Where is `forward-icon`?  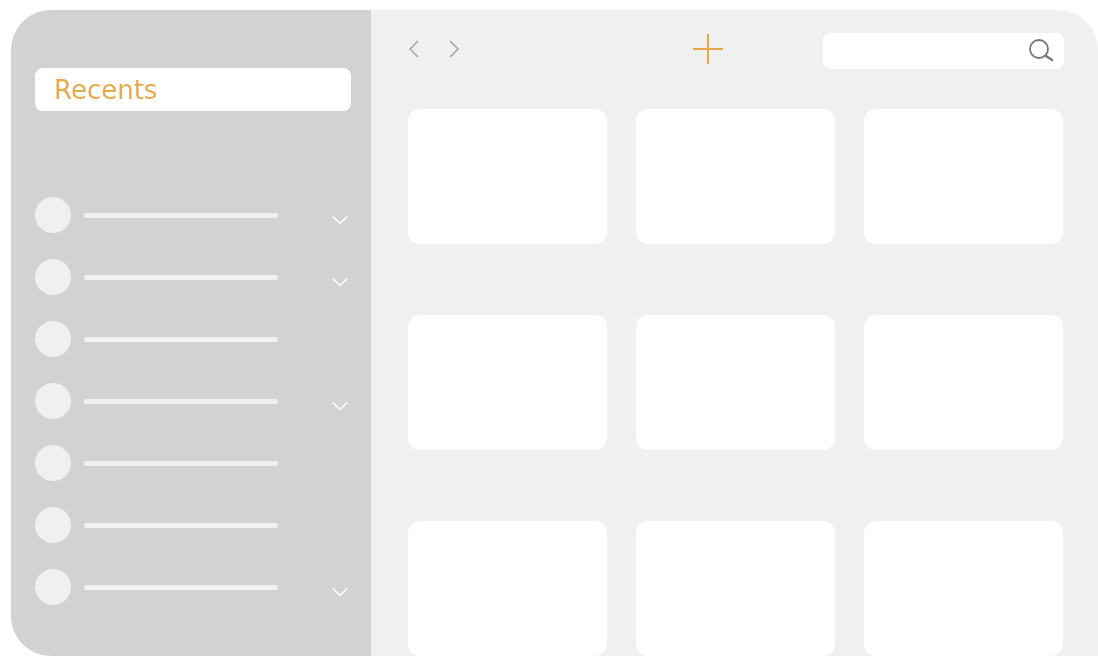 forward-icon is located at coordinates (454, 49).